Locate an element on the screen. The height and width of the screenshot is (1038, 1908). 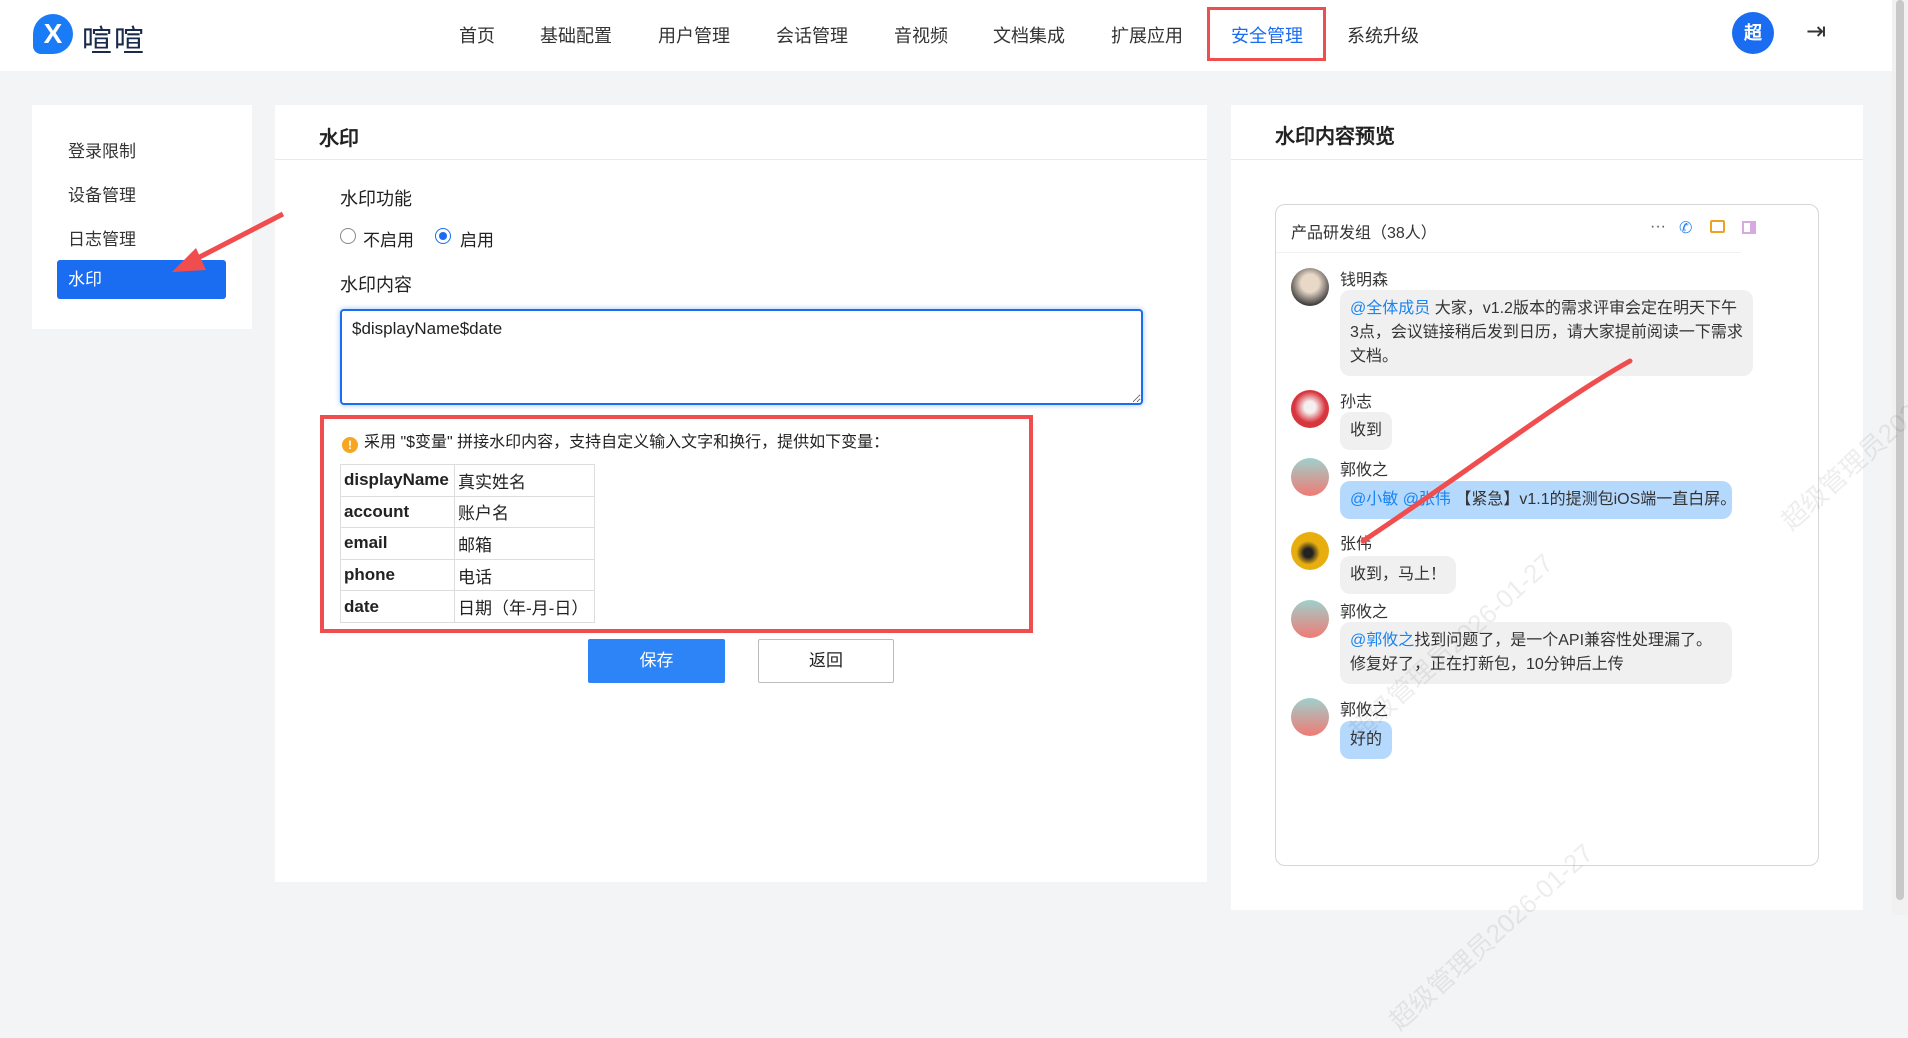
radio-enable-label: 启用 is located at coordinates (477, 238).